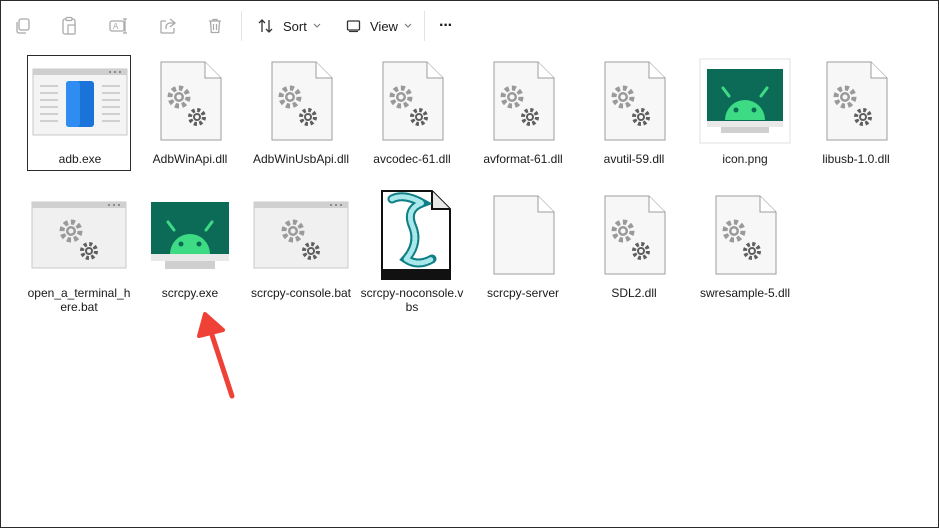 This screenshot has height=528, width=939. What do you see at coordinates (522, 293) in the screenshot?
I see `file-name: scrcpy-server` at bounding box center [522, 293].